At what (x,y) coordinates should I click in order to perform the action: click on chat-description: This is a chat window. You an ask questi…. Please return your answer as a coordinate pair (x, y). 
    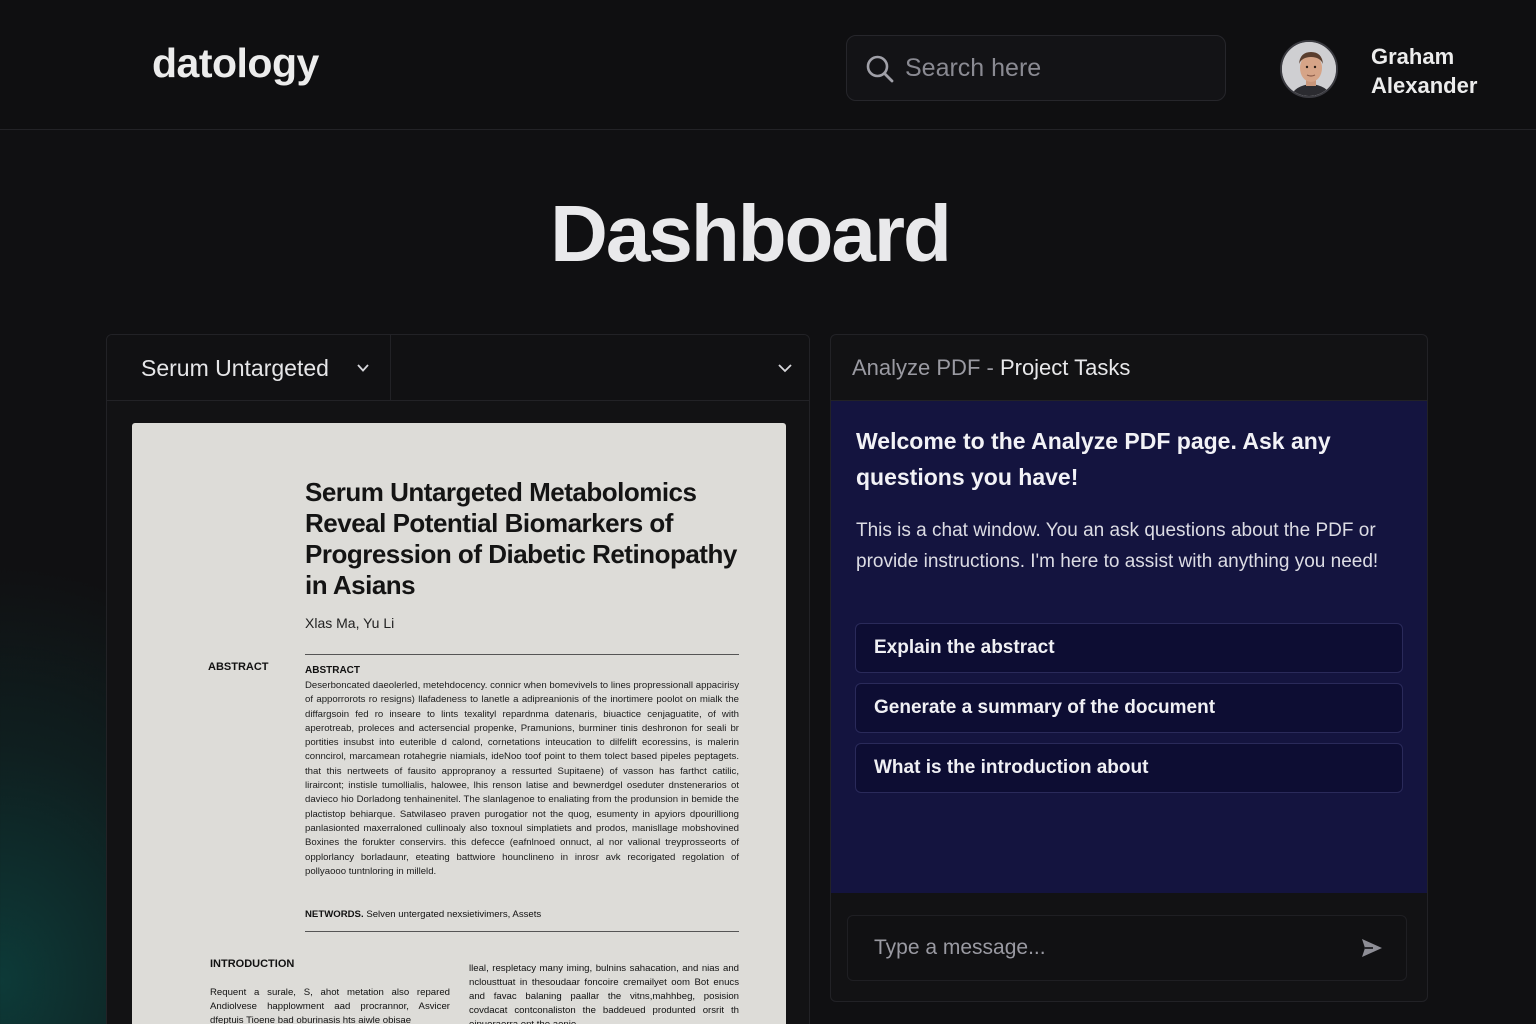
    Looking at the image, I should click on (1117, 546).